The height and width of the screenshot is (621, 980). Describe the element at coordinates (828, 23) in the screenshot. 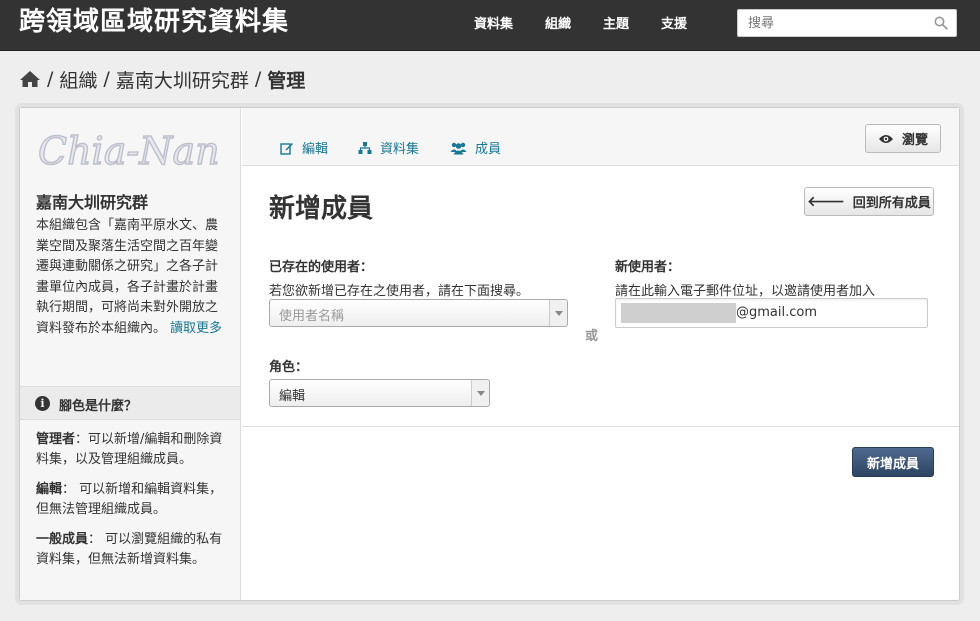

I see `search-input` at that location.